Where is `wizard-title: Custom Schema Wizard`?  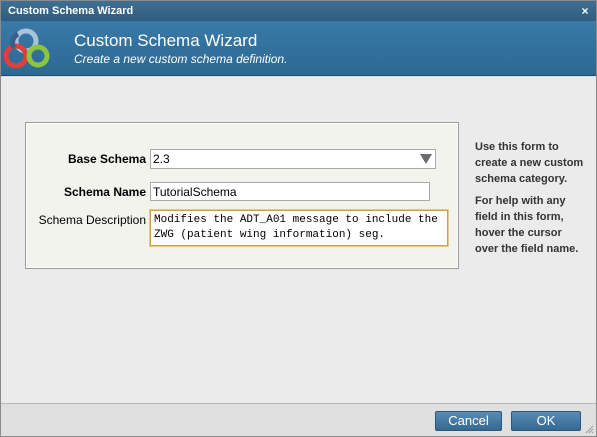
wizard-title: Custom Schema Wizard is located at coordinates (166, 40).